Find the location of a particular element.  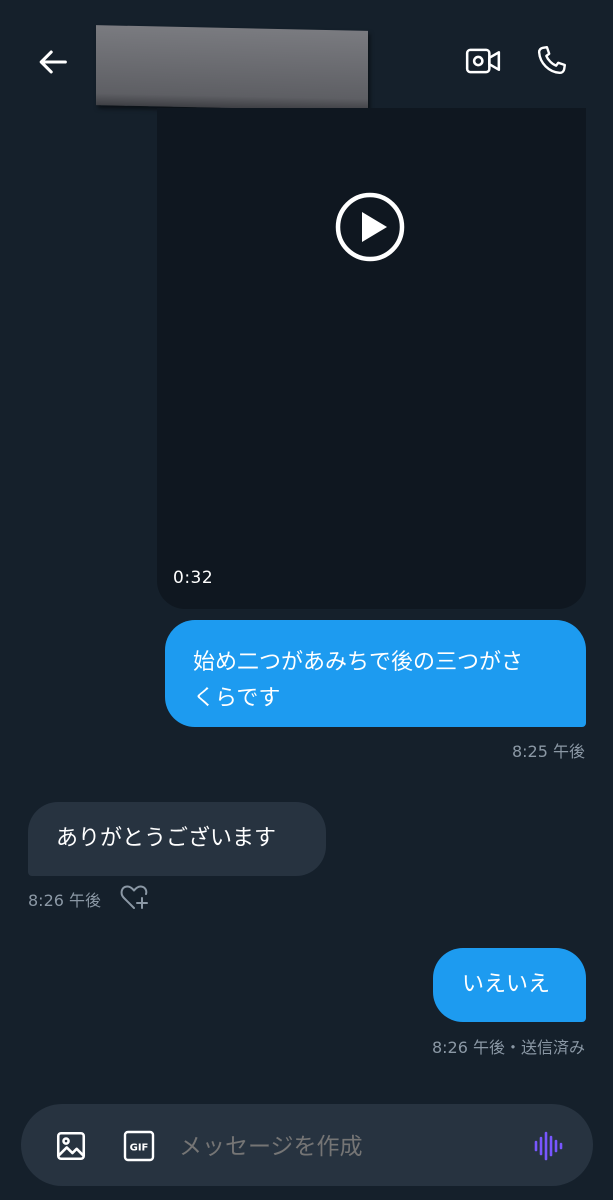

svg-text: GIF is located at coordinates (139, 1148).